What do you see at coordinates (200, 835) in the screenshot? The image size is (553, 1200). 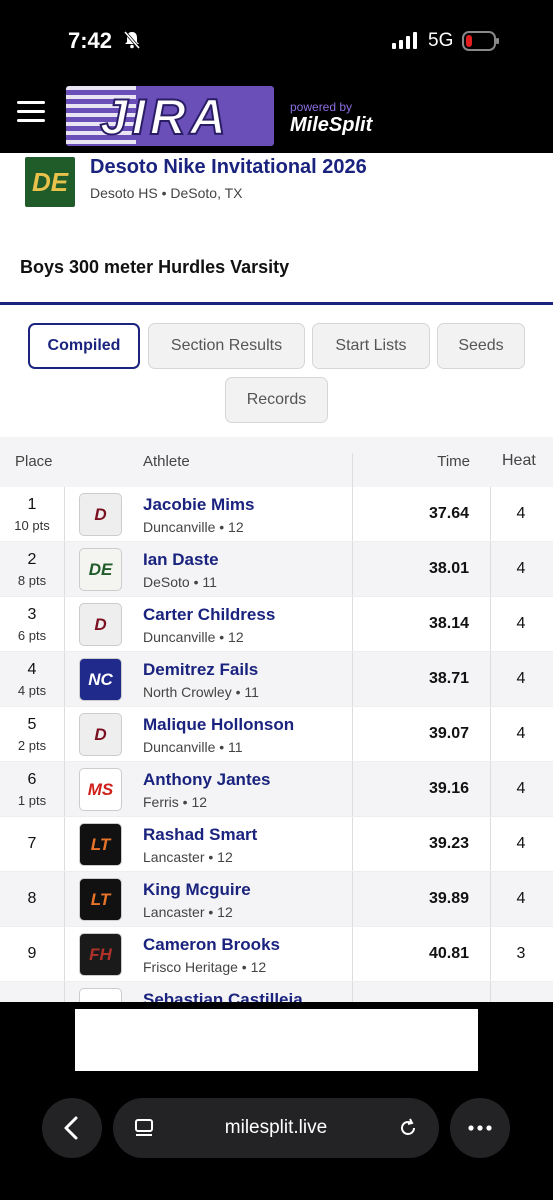 I see `athlete-name-link: Rashad Smart` at bounding box center [200, 835].